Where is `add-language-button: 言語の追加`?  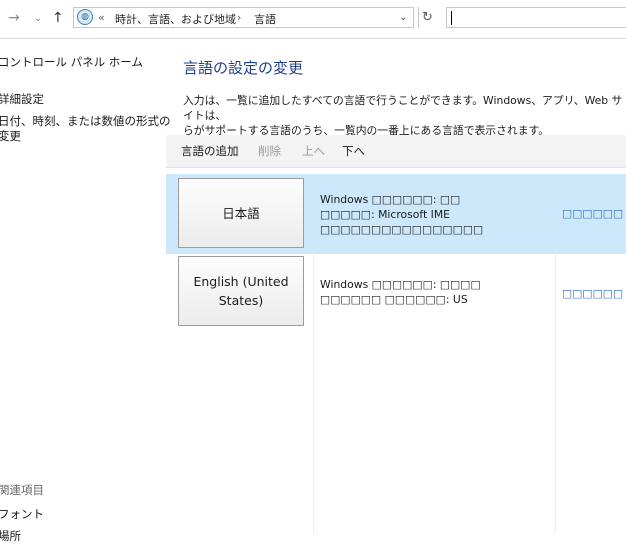
add-language-button: 言語の追加 is located at coordinates (210, 151).